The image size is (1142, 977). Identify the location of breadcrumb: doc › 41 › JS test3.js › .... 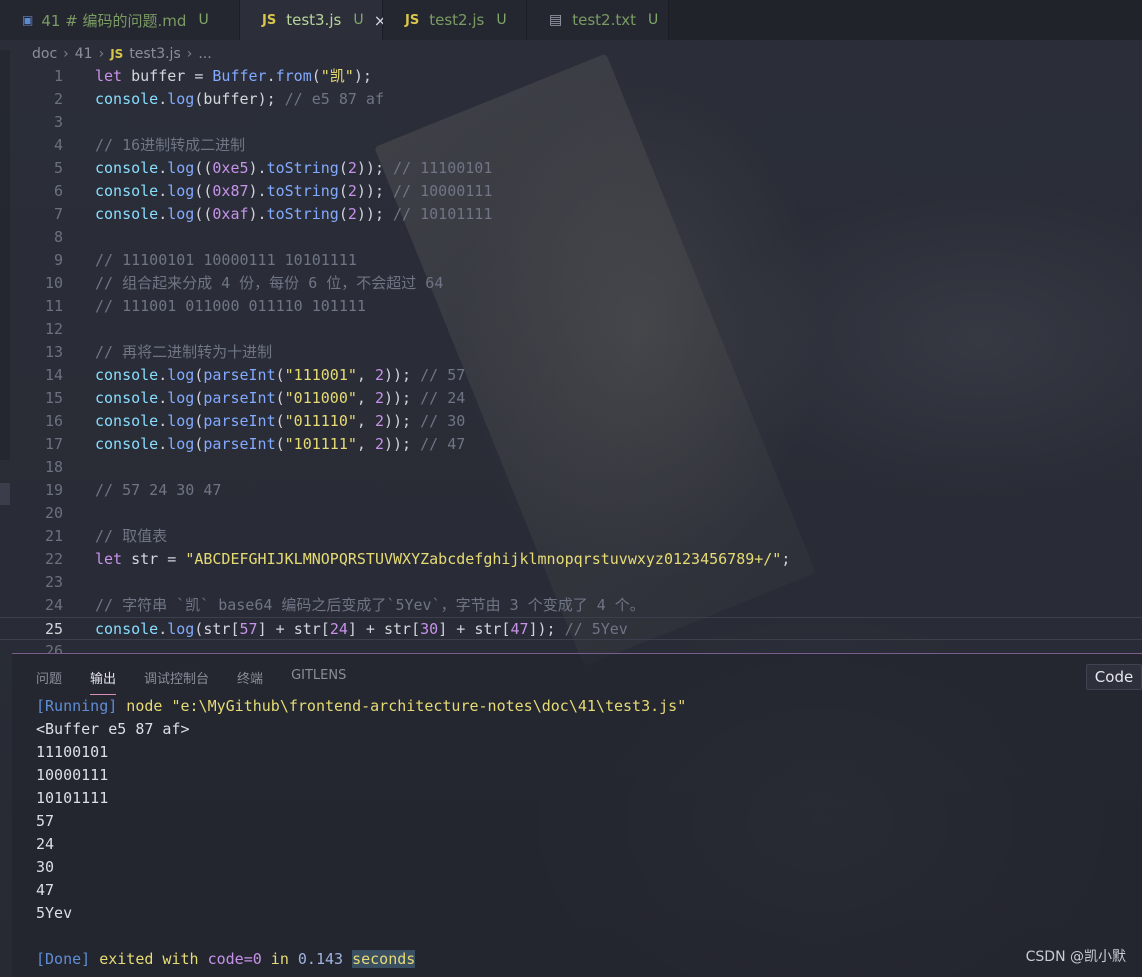
(122, 54).